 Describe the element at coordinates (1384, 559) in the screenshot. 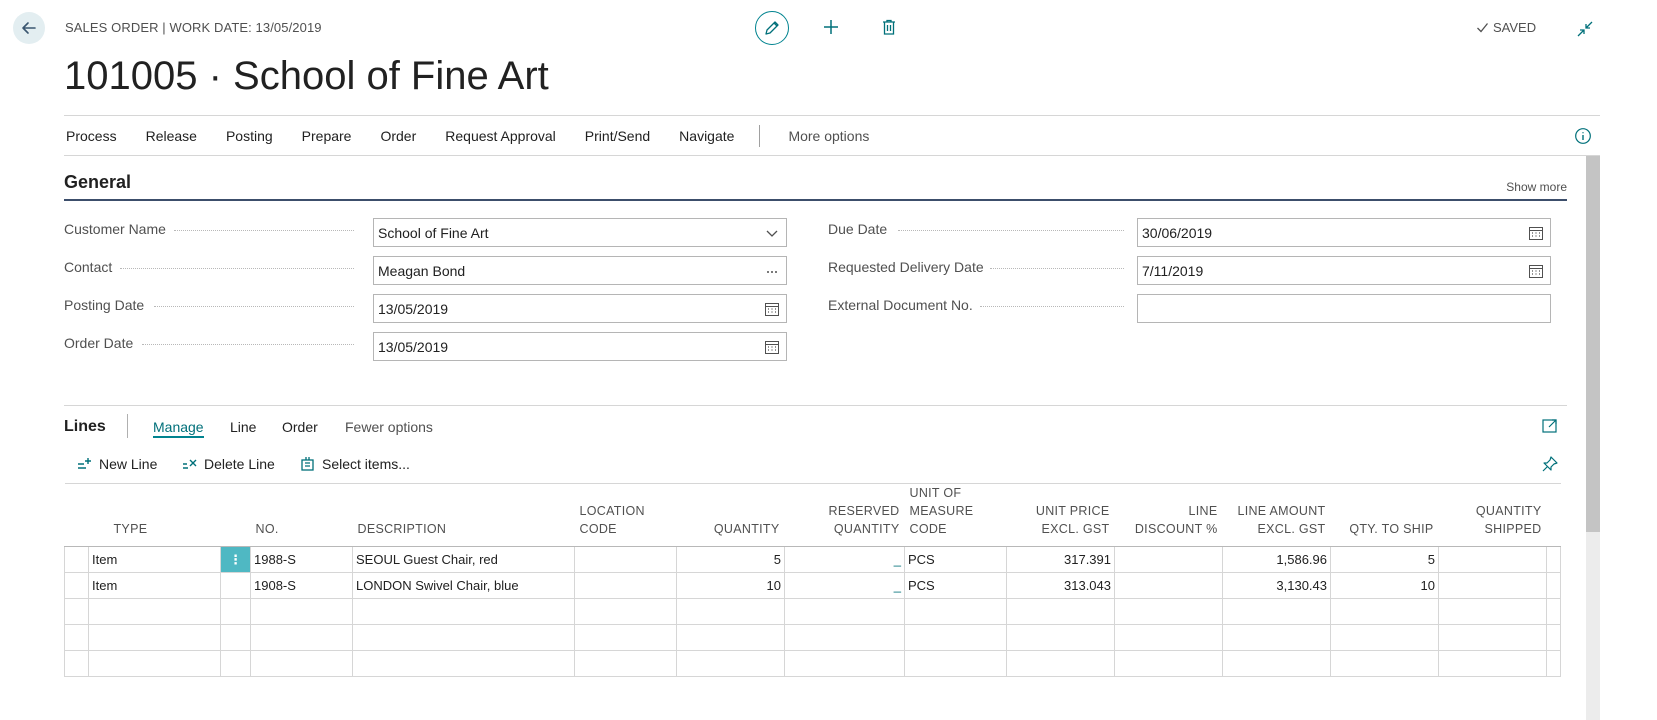

I see `cell-qty-to-ship: 5` at that location.